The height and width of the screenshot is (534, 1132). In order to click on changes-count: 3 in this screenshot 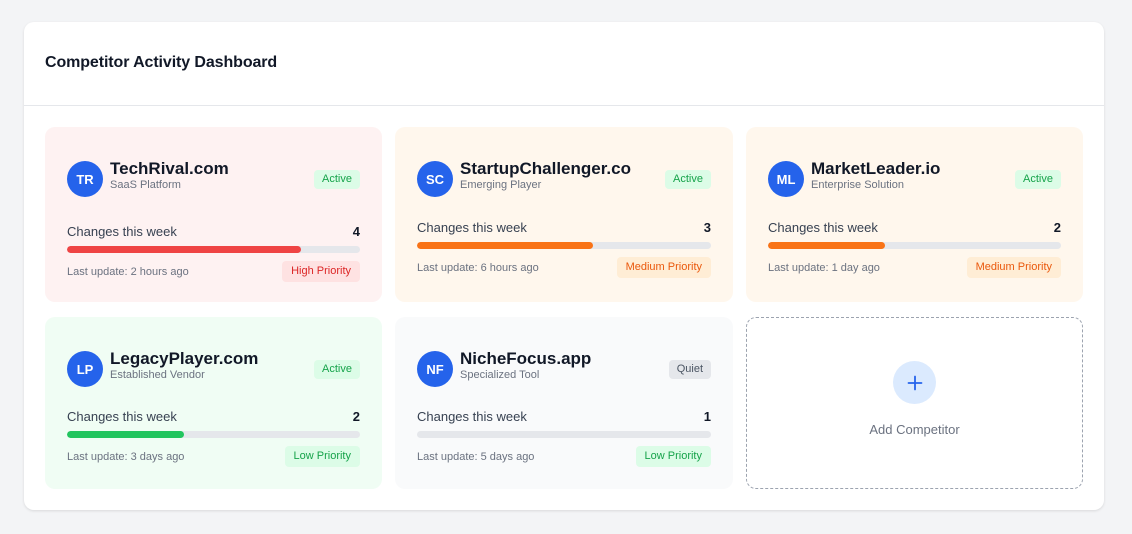, I will do `click(707, 227)`.